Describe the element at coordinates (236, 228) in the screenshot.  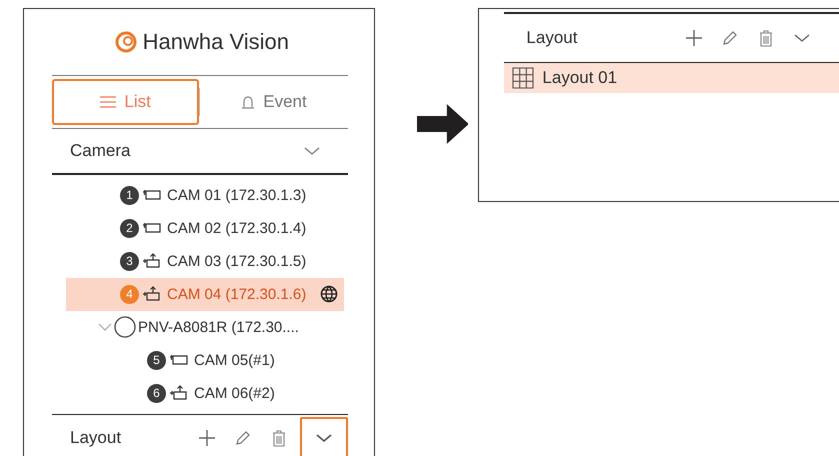
I see `camera-name: CAM 02 (172.30.1.4)` at that location.